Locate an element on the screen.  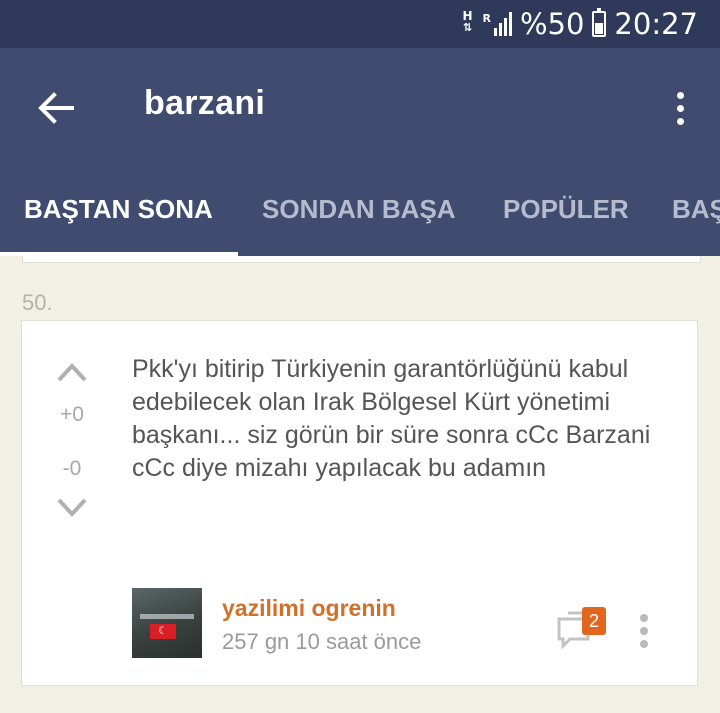
tab-populer: POPÜLER is located at coordinates (566, 209).